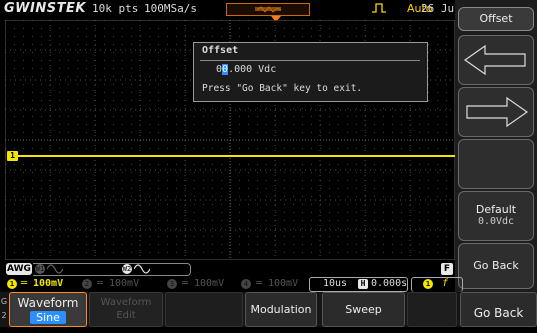 The height and width of the screenshot is (333, 537). I want to click on ch1-scale: 100mV, so click(48, 283).